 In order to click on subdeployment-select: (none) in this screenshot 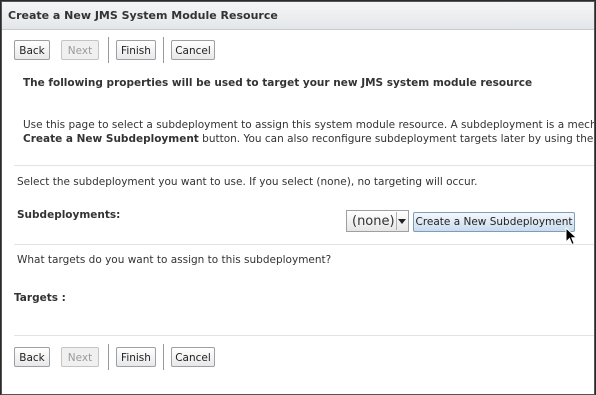, I will do `click(377, 221)`.